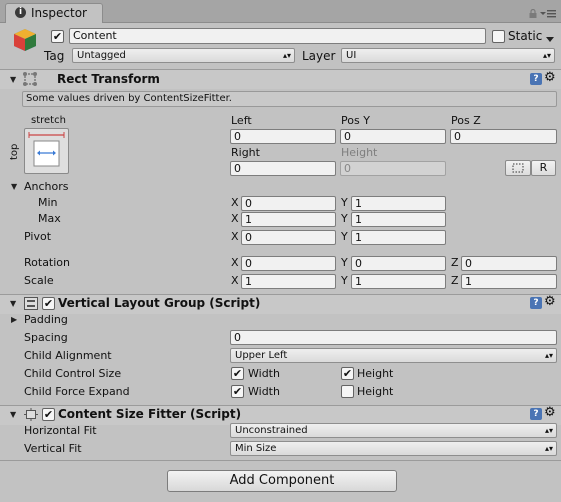  I want to click on driven-info-box: Some values driven by ContentSizeFitter., so click(289, 99).